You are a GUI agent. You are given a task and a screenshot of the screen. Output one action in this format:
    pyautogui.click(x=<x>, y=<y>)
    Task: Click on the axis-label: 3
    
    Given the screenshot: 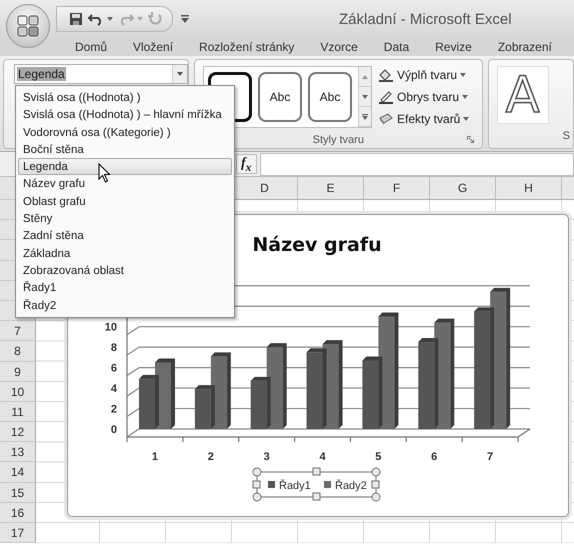 What is the action you would take?
    pyautogui.click(x=267, y=457)
    